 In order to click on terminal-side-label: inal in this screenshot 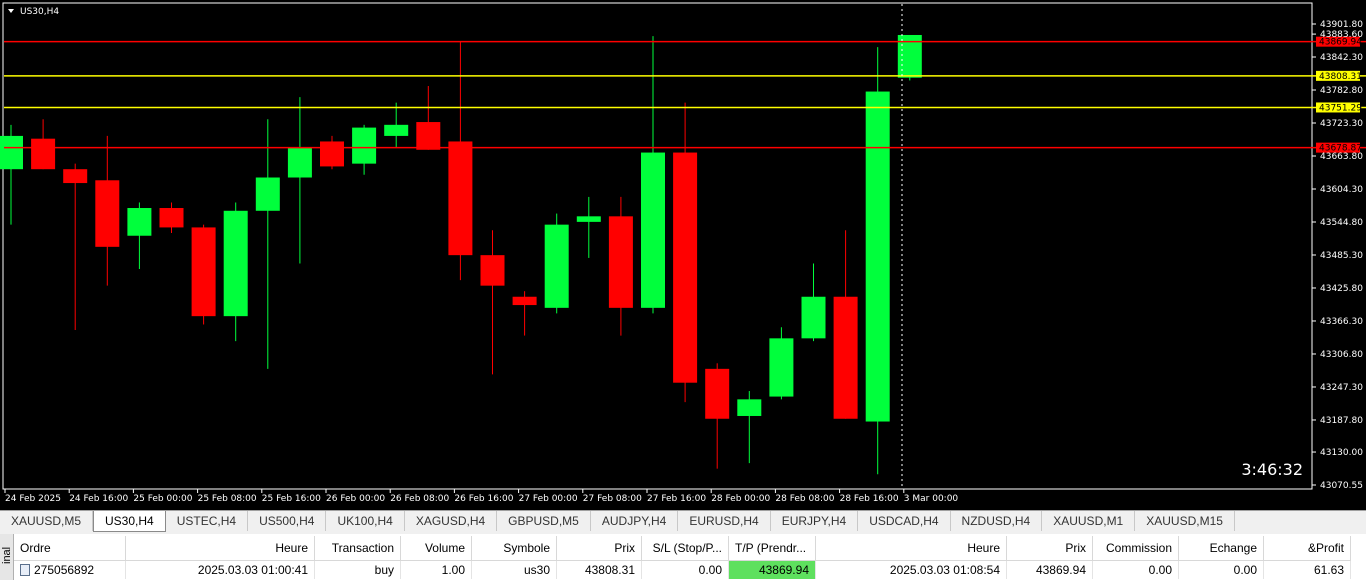, I will do `click(7, 557)`.